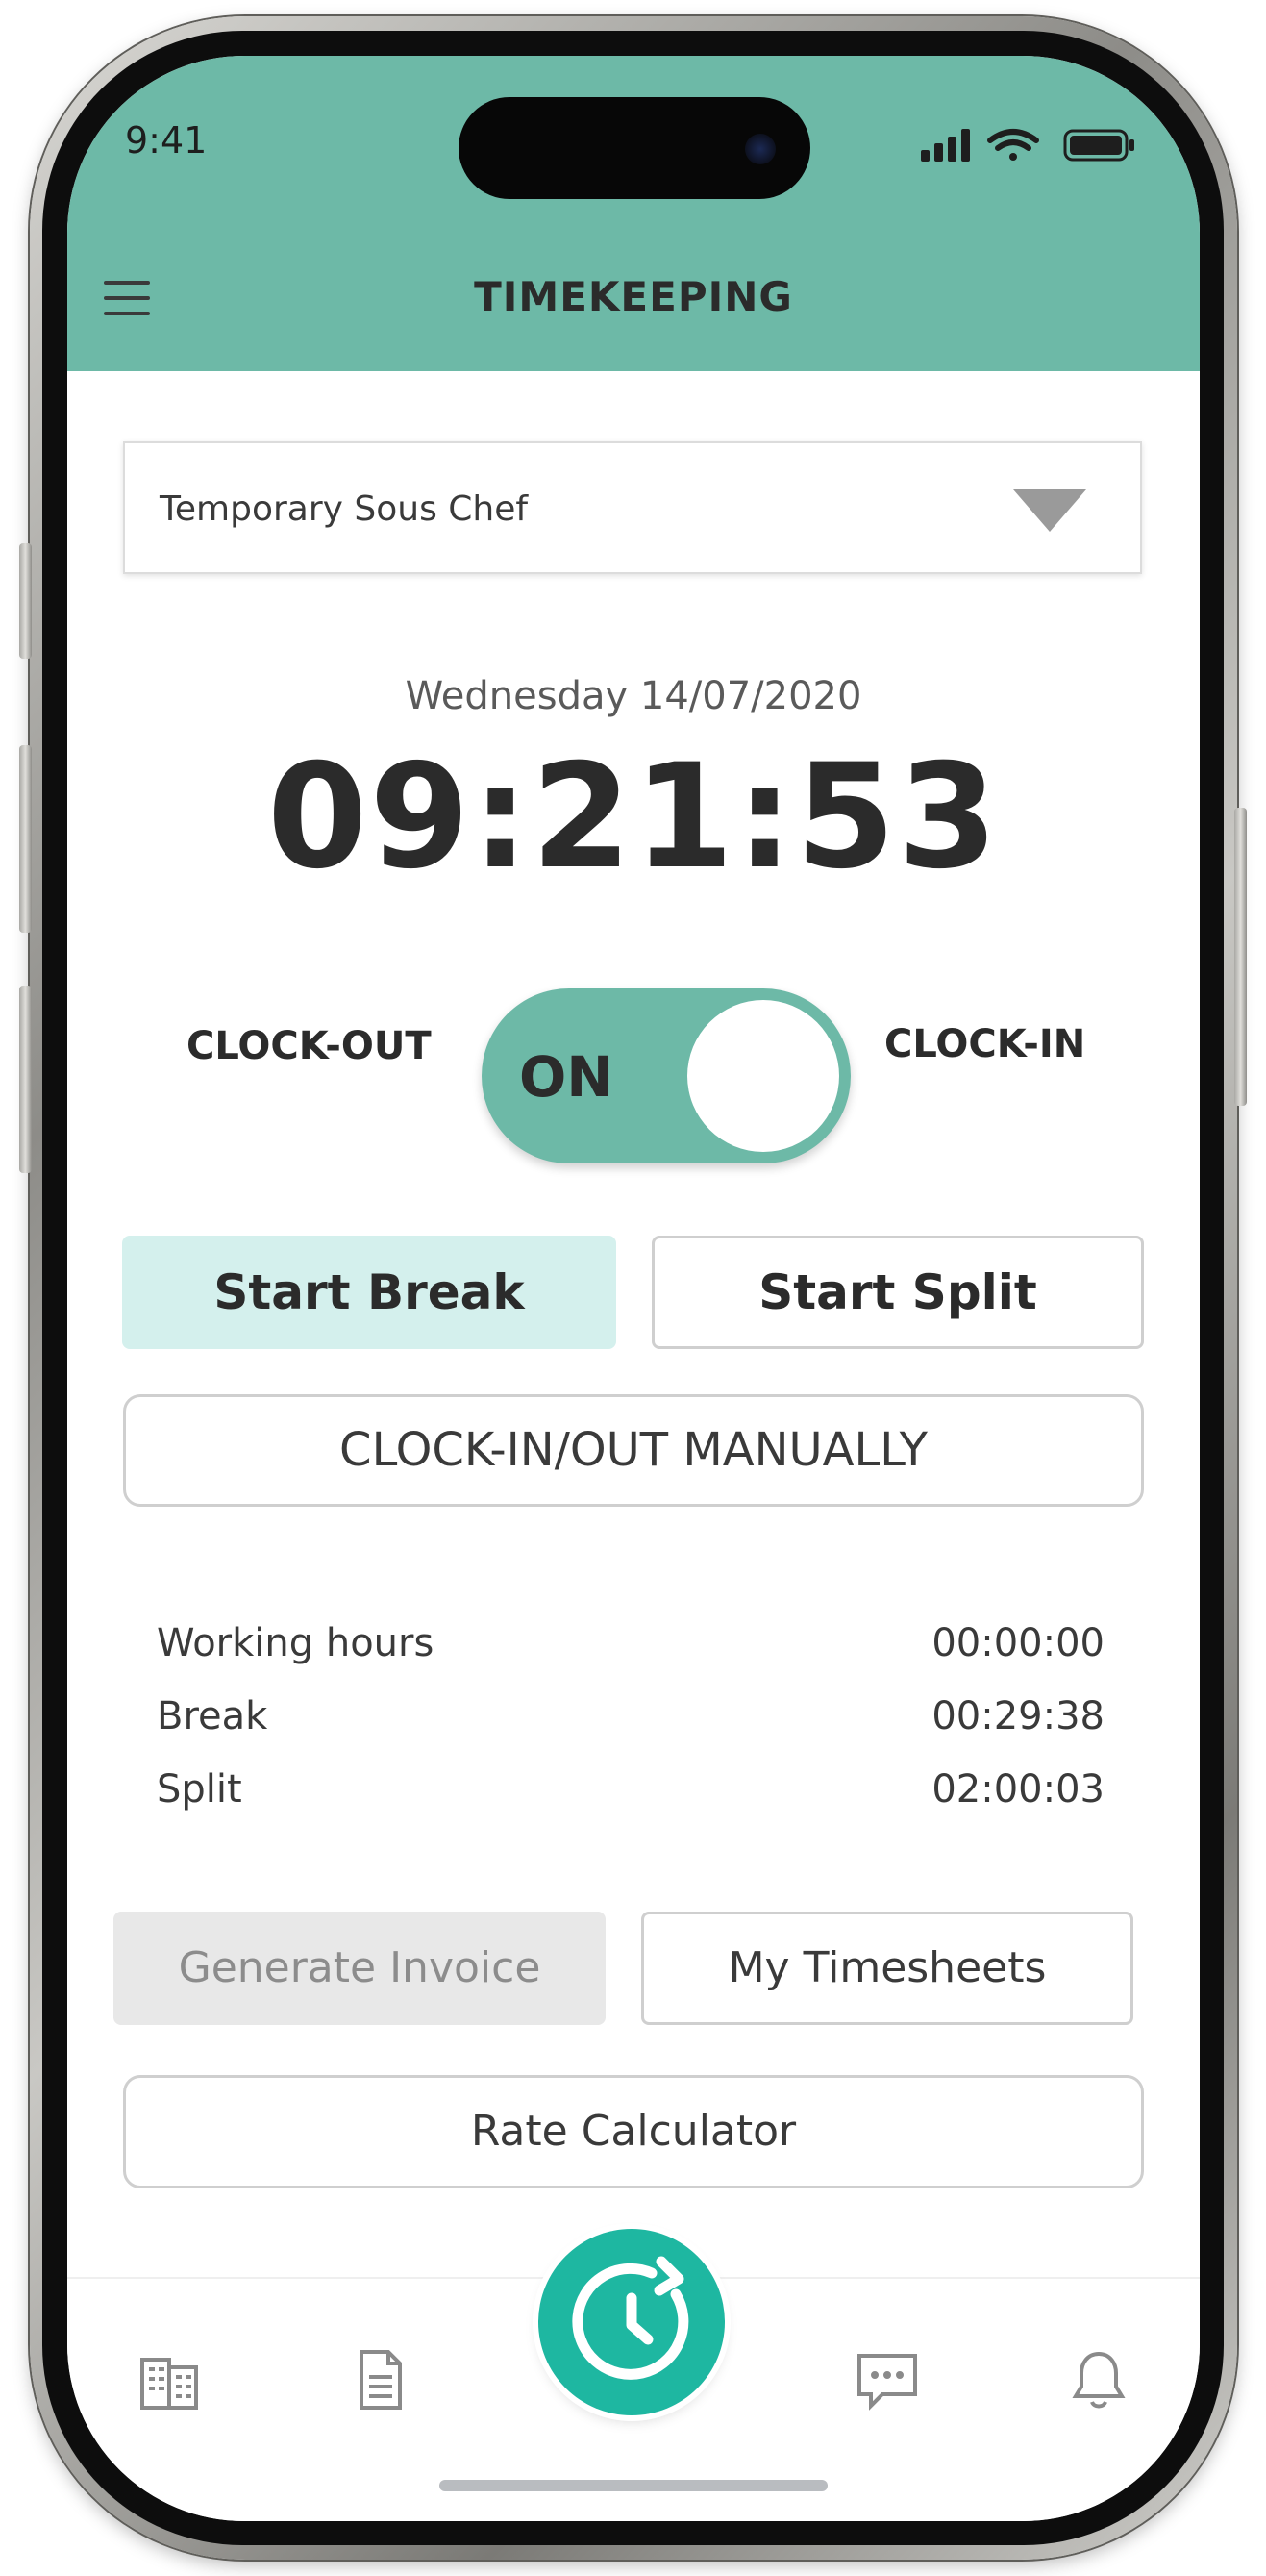  What do you see at coordinates (1018, 1789) in the screenshot?
I see `stat-value: 02:00:03` at bounding box center [1018, 1789].